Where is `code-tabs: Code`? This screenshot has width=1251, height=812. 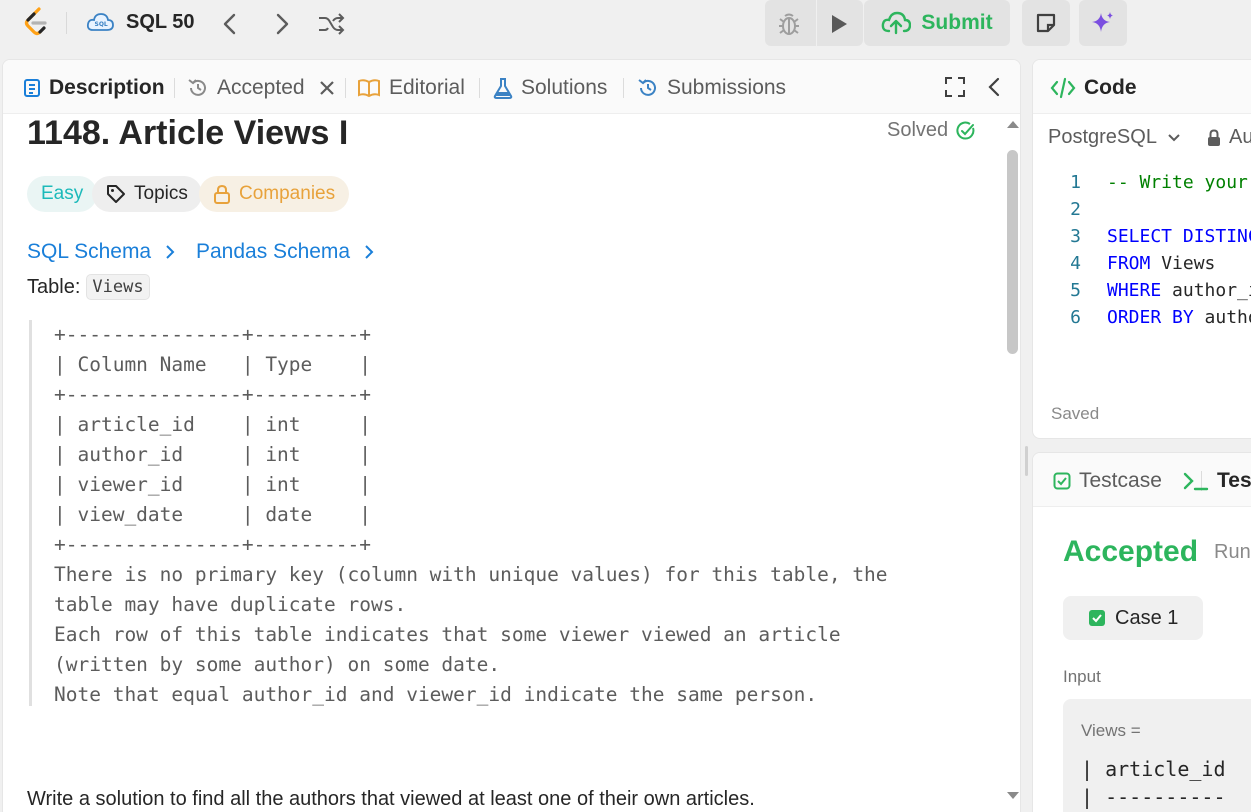
code-tabs: Code is located at coordinates (1142, 87).